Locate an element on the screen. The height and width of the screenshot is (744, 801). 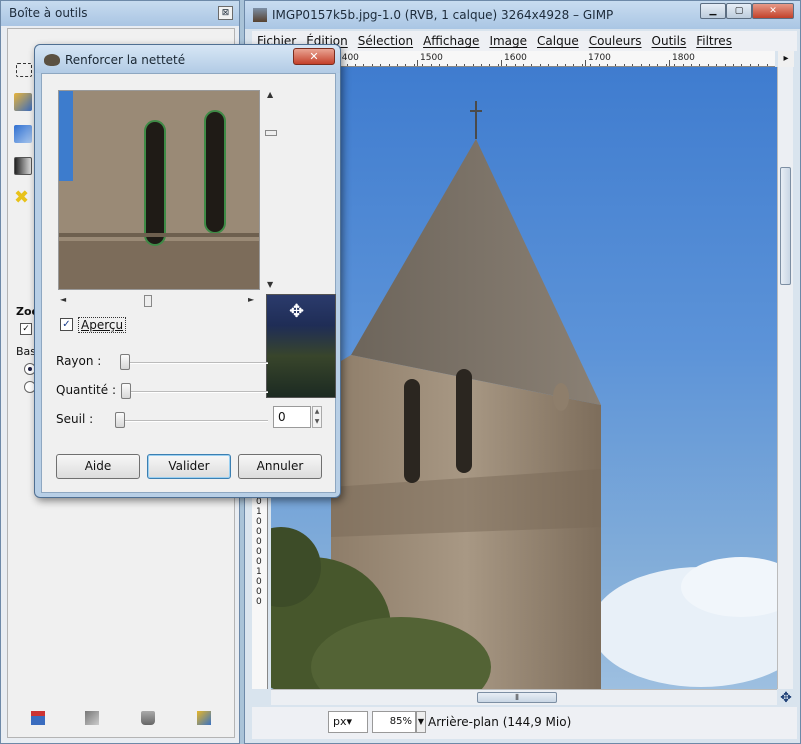
reset-options-icon is located at coordinates (204, 718).